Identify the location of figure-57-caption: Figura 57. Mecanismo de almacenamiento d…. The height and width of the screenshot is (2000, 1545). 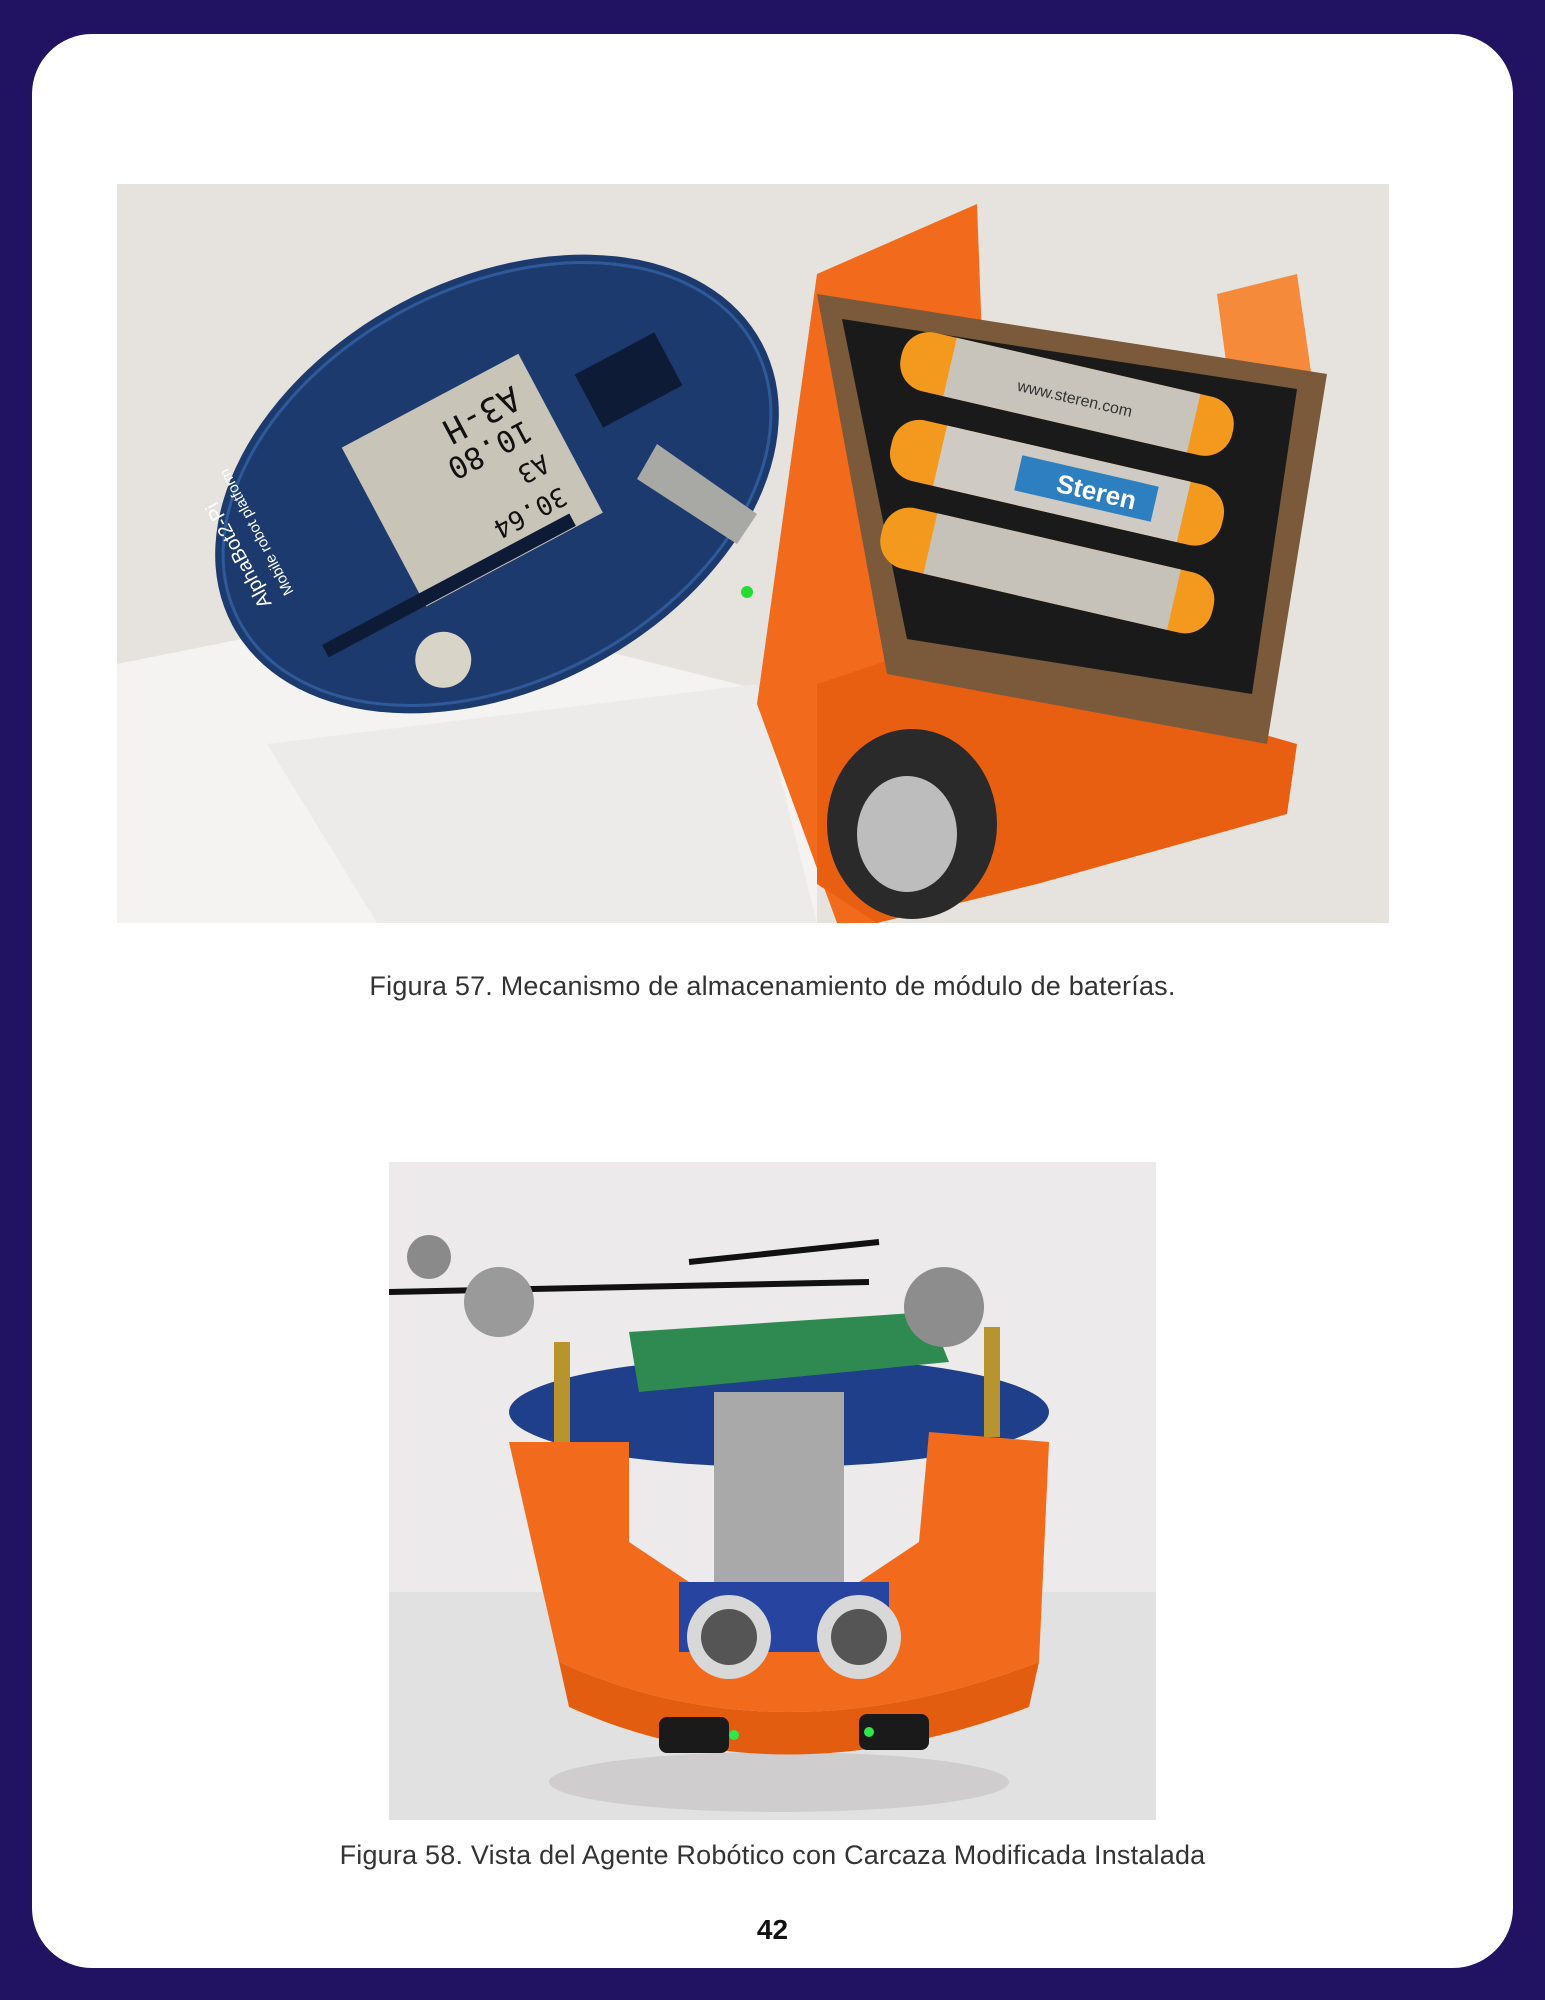
(772, 986).